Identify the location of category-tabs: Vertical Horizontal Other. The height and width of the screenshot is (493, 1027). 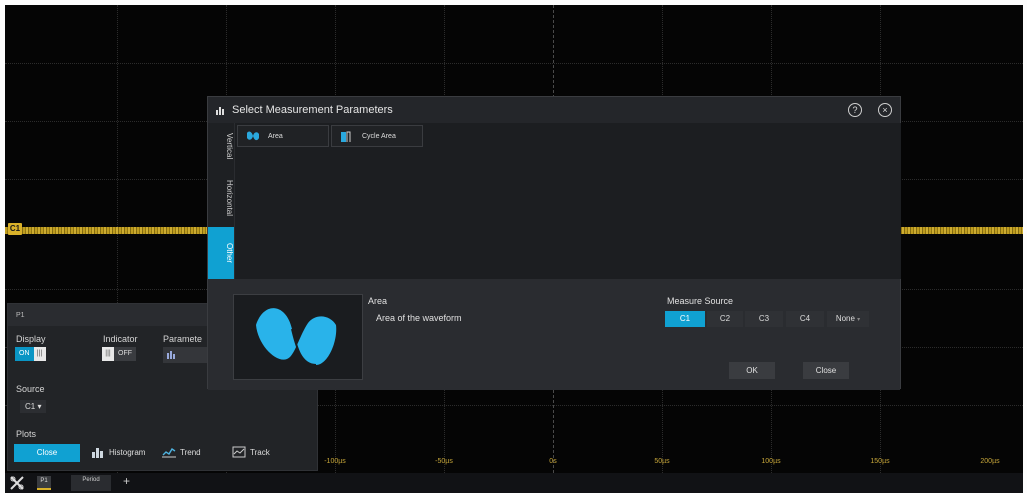
(221, 201).